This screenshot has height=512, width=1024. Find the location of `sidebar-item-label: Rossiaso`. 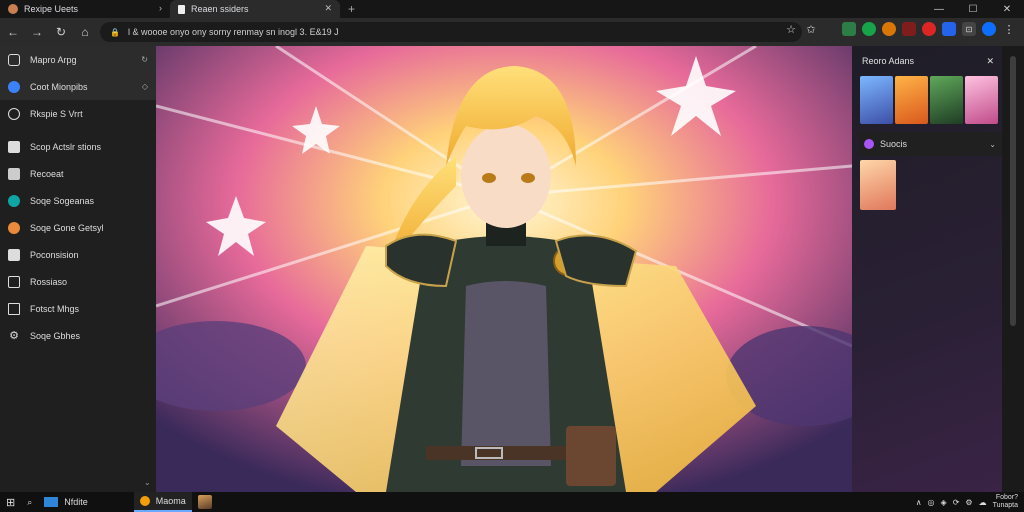

sidebar-item-label: Rossiaso is located at coordinates (49, 281).